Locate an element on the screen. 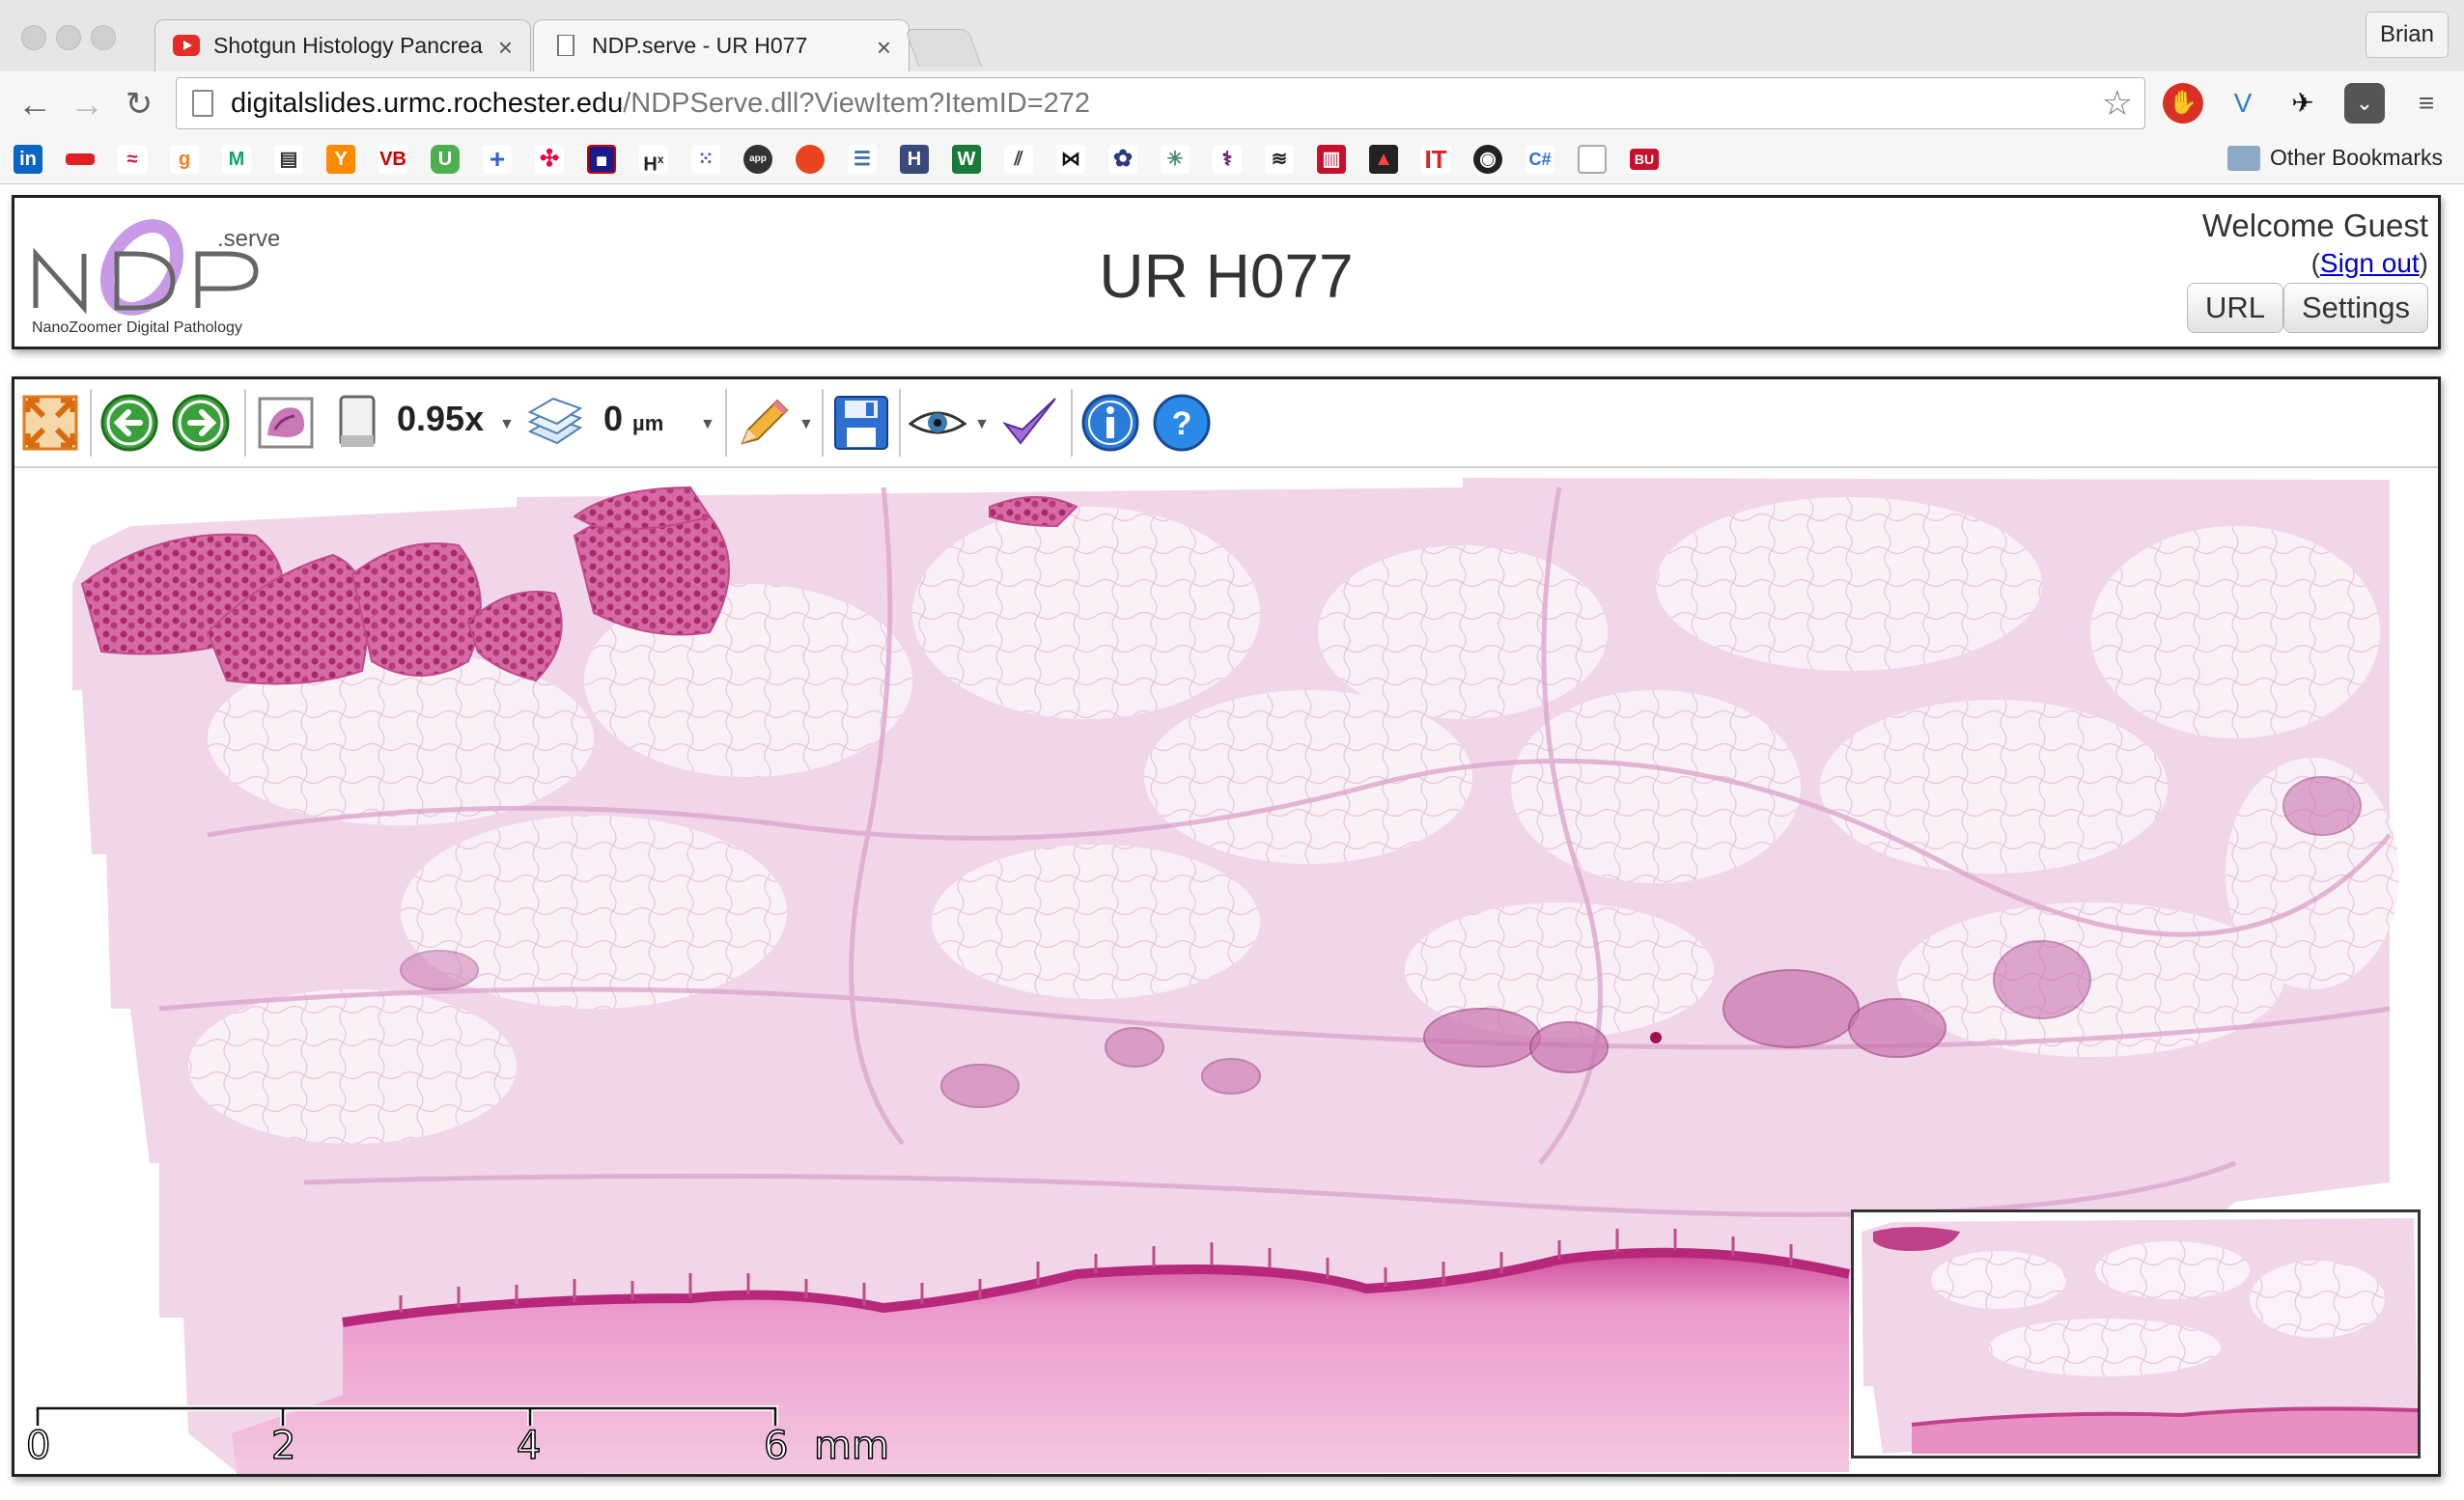 Image resolution: width=2464 pixels, height=1500 pixels. radio-icon: ◉ is located at coordinates (1488, 159).